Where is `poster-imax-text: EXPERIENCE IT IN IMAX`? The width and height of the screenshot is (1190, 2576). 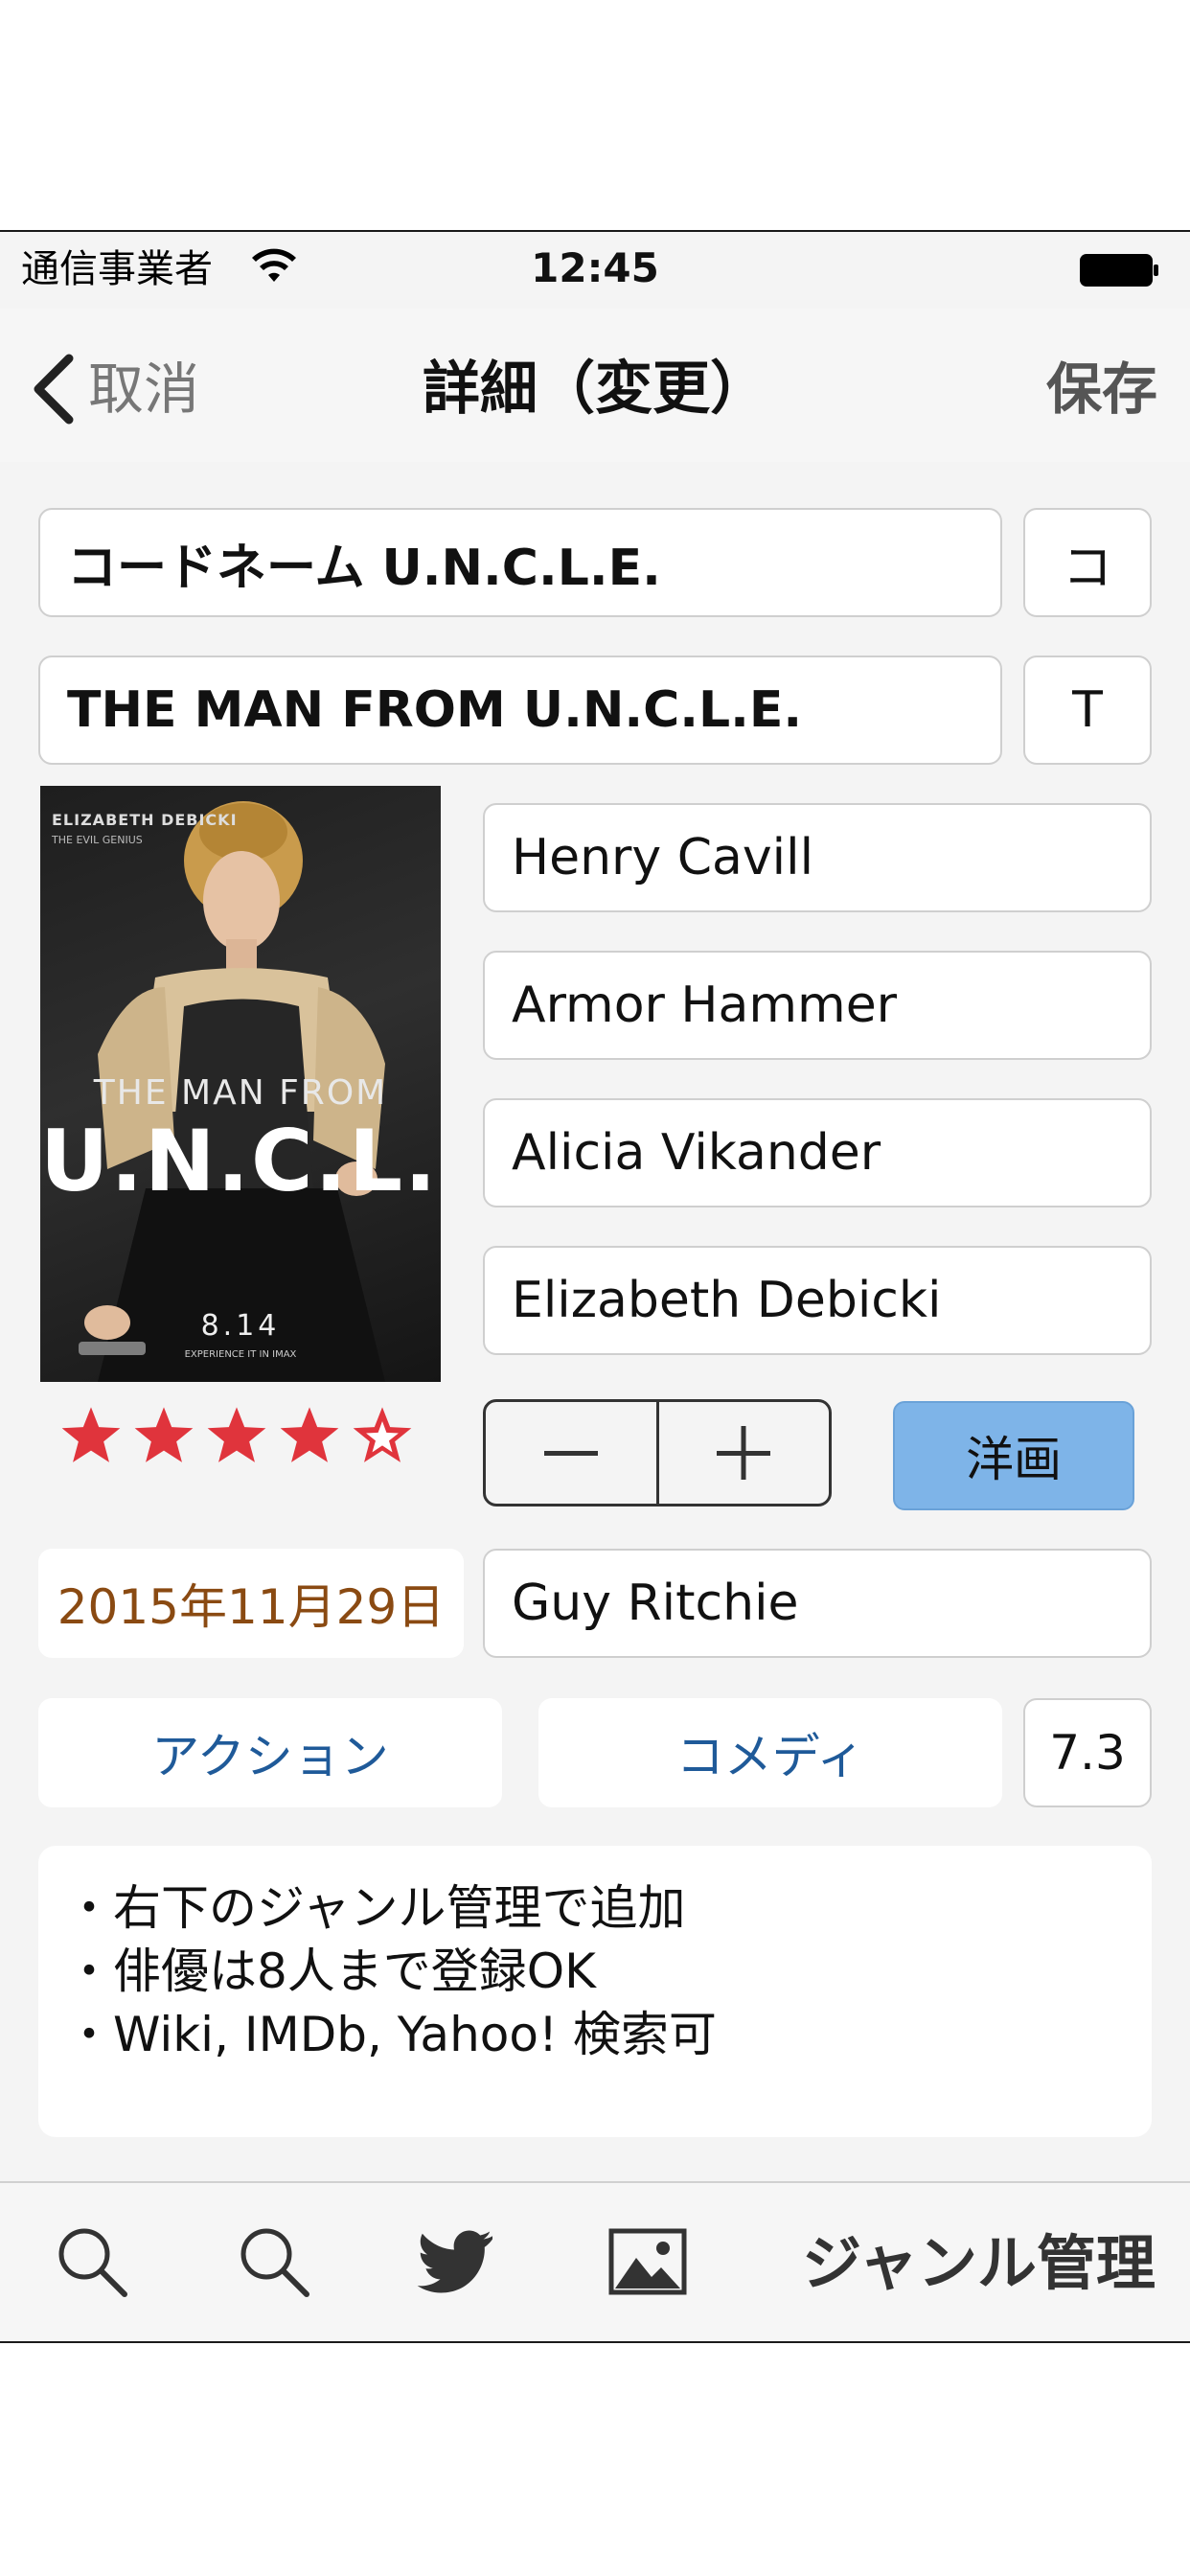
poster-imax-text: EXPERIENCE IT IN IMAX is located at coordinates (241, 1354).